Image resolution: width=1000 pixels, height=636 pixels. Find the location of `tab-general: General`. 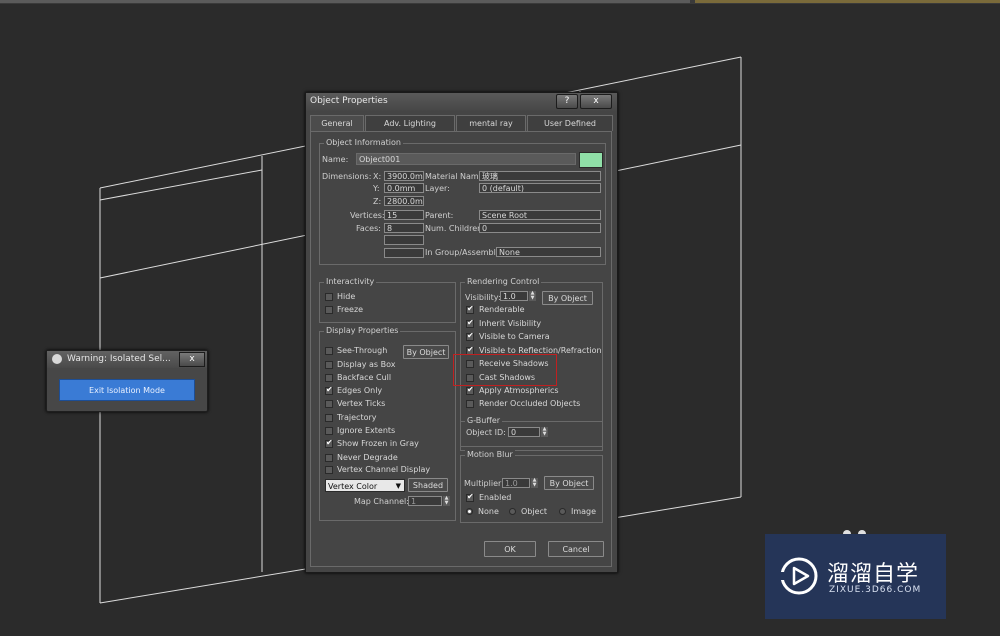

tab-general: General is located at coordinates (337, 123).